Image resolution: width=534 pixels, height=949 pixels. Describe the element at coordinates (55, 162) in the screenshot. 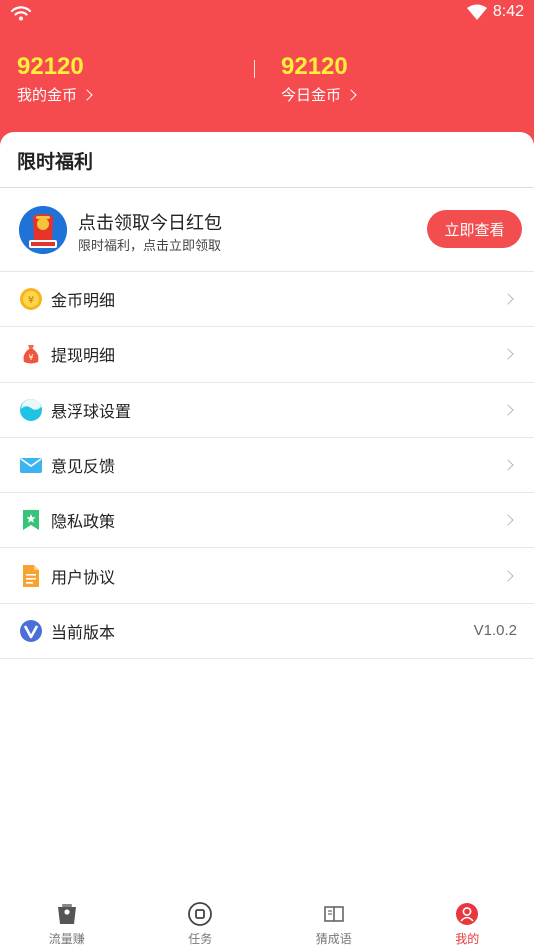

I see `section-title: 限时福利` at that location.